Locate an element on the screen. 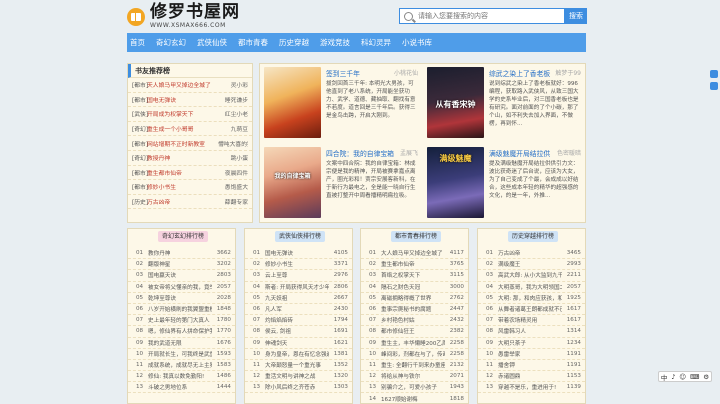  rank-book-link: 将给从神与铁尔 is located at coordinates (413, 376).